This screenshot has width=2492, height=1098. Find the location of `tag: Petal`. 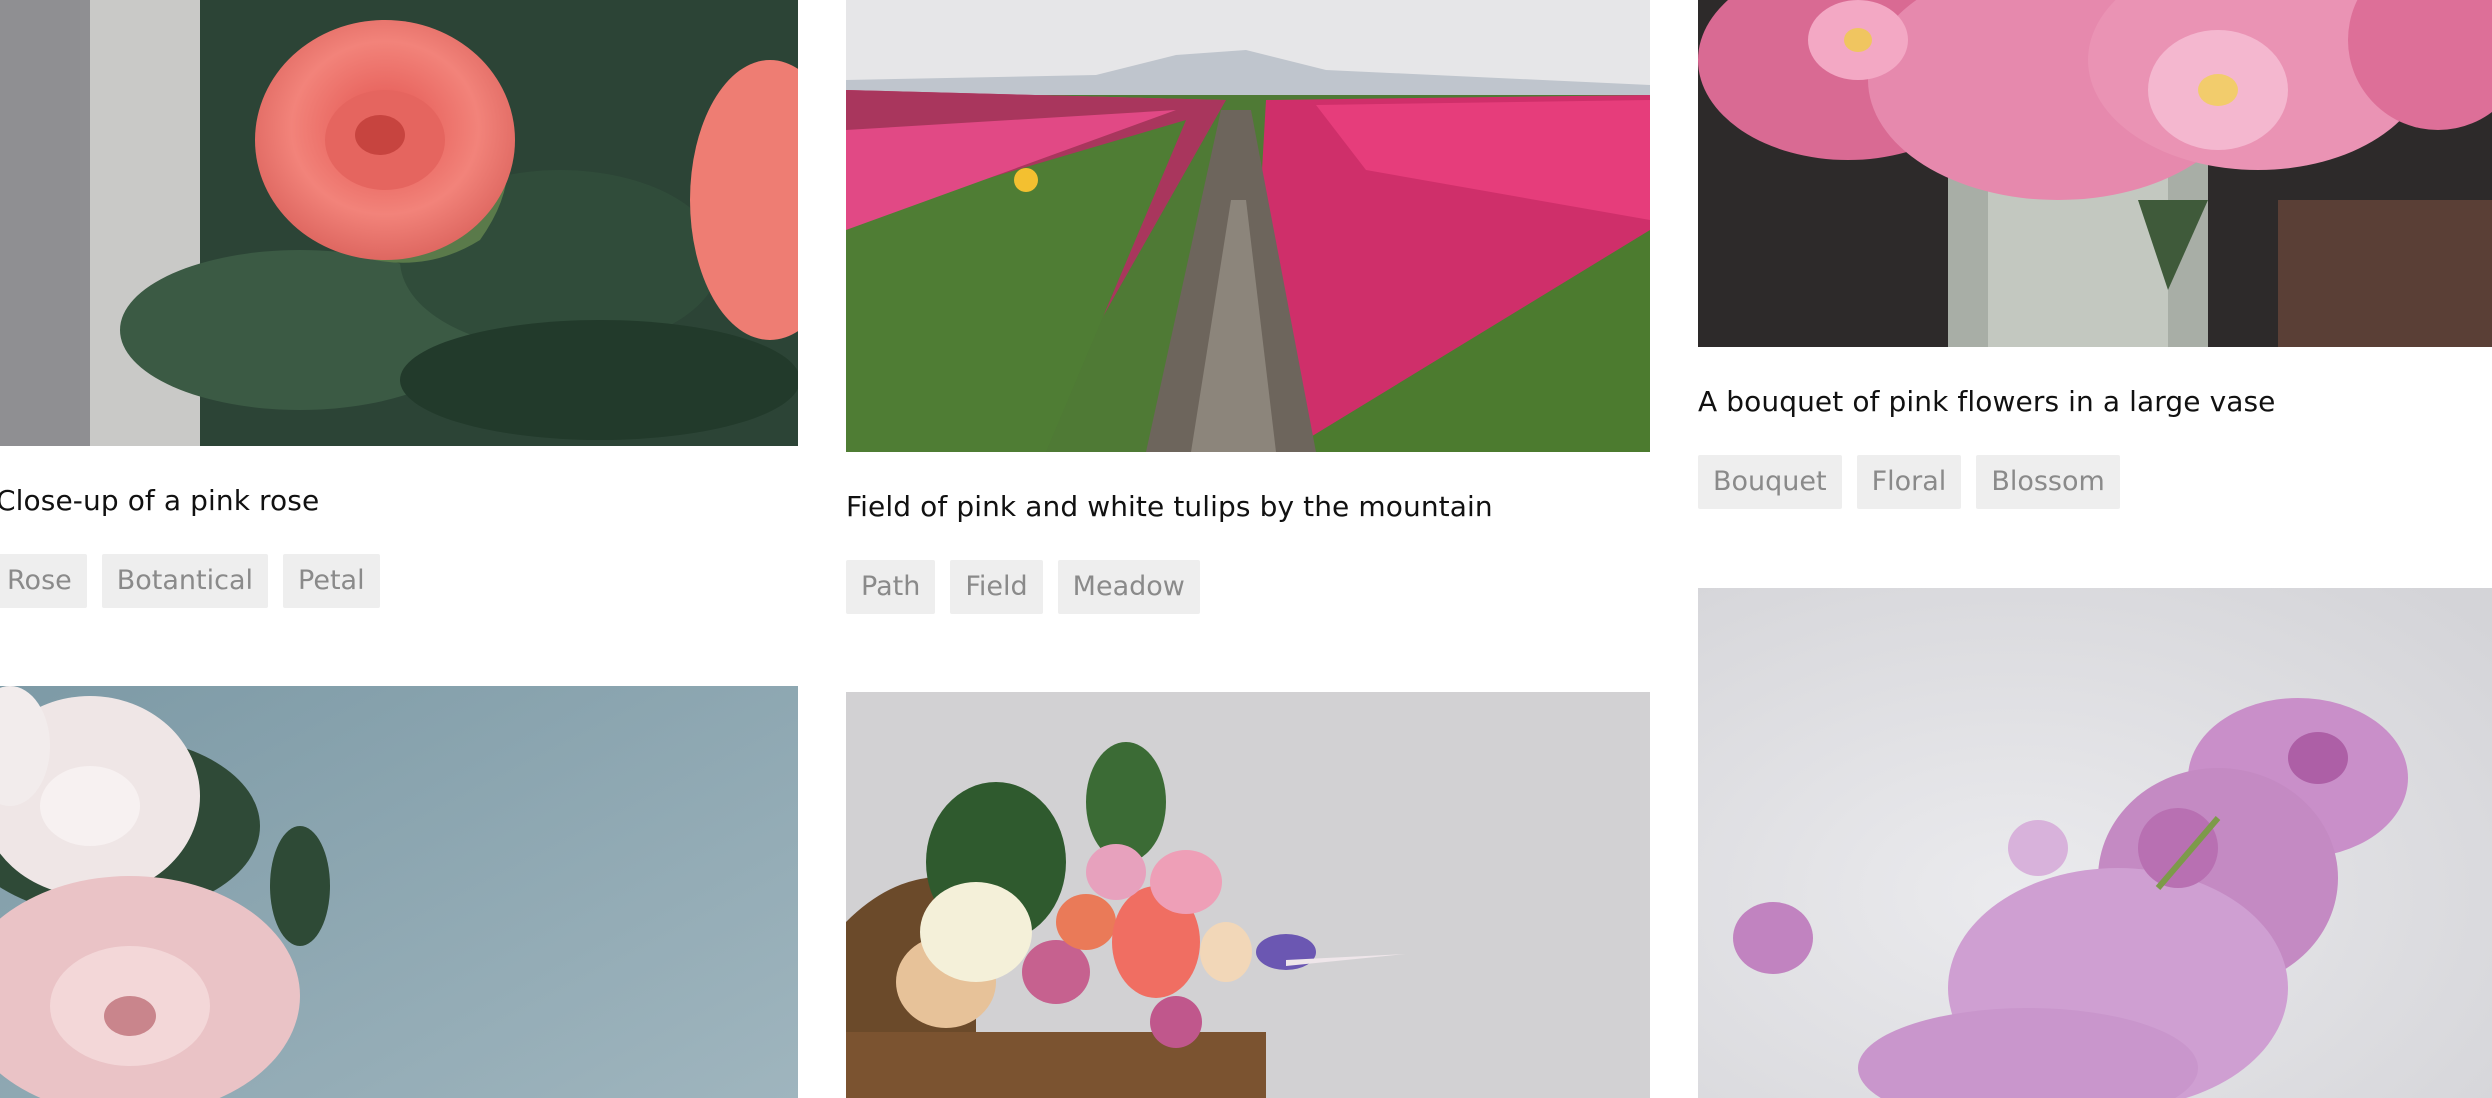

tag: Petal is located at coordinates (331, 581).